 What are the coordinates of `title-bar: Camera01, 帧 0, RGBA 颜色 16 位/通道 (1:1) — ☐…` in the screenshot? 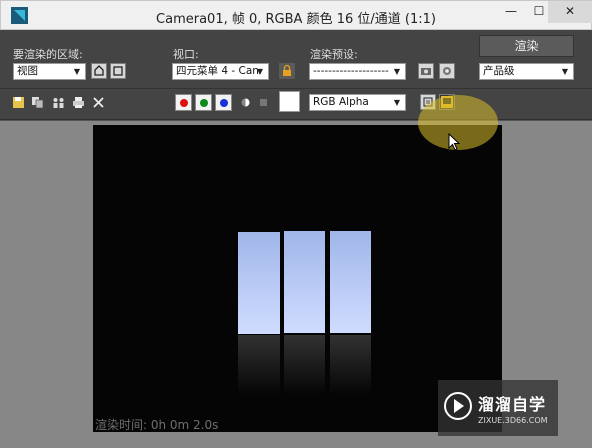 It's located at (296, 15).